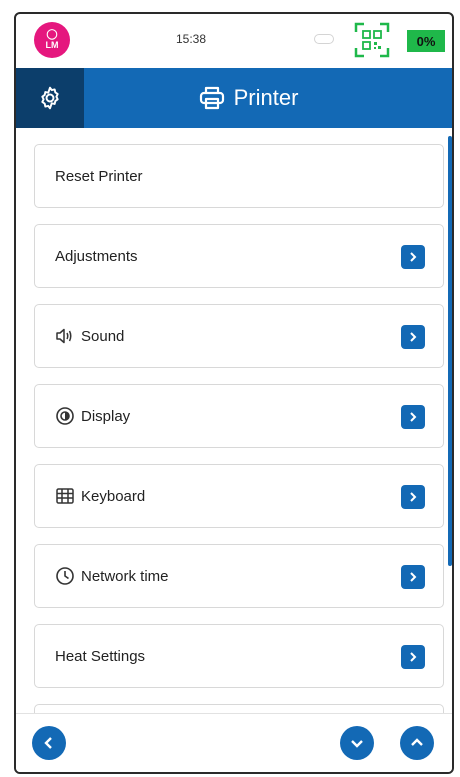 Image resolution: width=460 pixels, height=777 pixels. What do you see at coordinates (211, 98) in the screenshot?
I see `printer-icon` at bounding box center [211, 98].